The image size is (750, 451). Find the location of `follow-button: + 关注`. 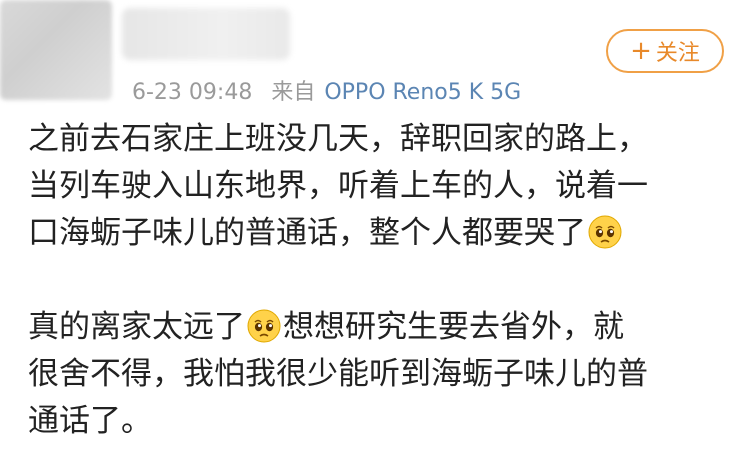

follow-button: + 关注 is located at coordinates (665, 51).